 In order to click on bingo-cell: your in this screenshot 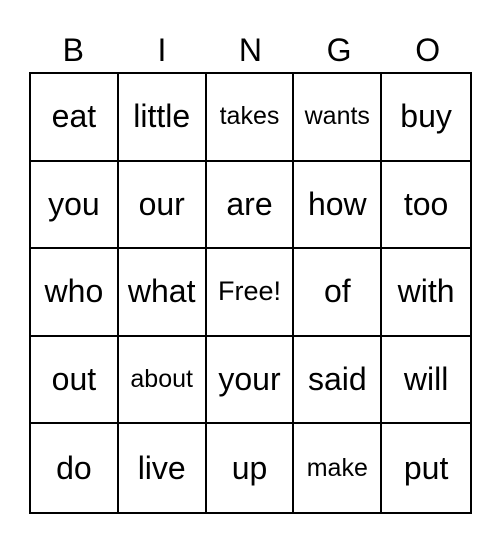, I will do `click(250, 380)`.